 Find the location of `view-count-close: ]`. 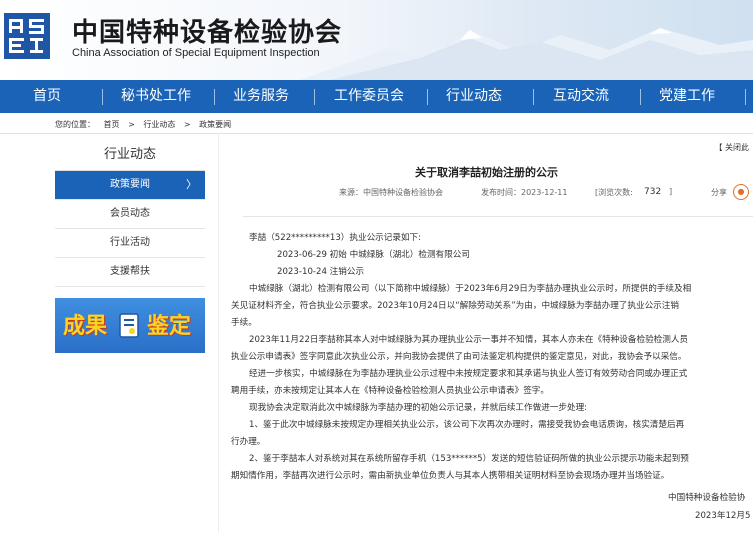

view-count-close: ] is located at coordinates (671, 191).